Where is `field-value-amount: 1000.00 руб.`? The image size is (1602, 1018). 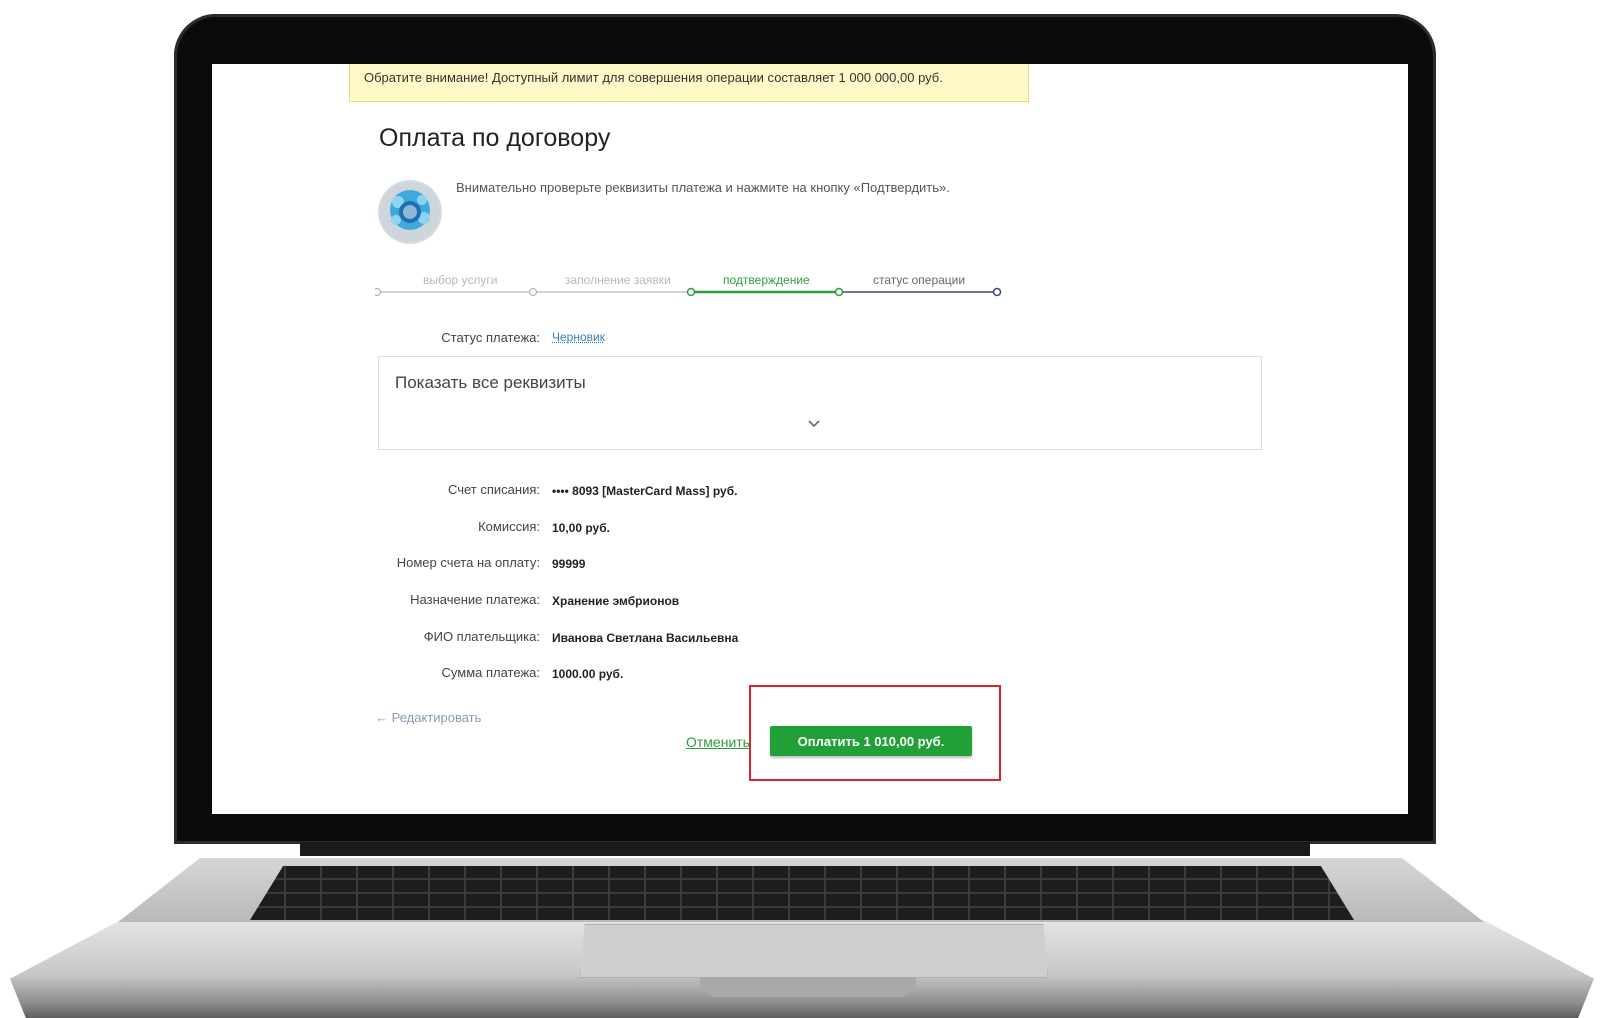 field-value-amount: 1000.00 руб. is located at coordinates (588, 674).